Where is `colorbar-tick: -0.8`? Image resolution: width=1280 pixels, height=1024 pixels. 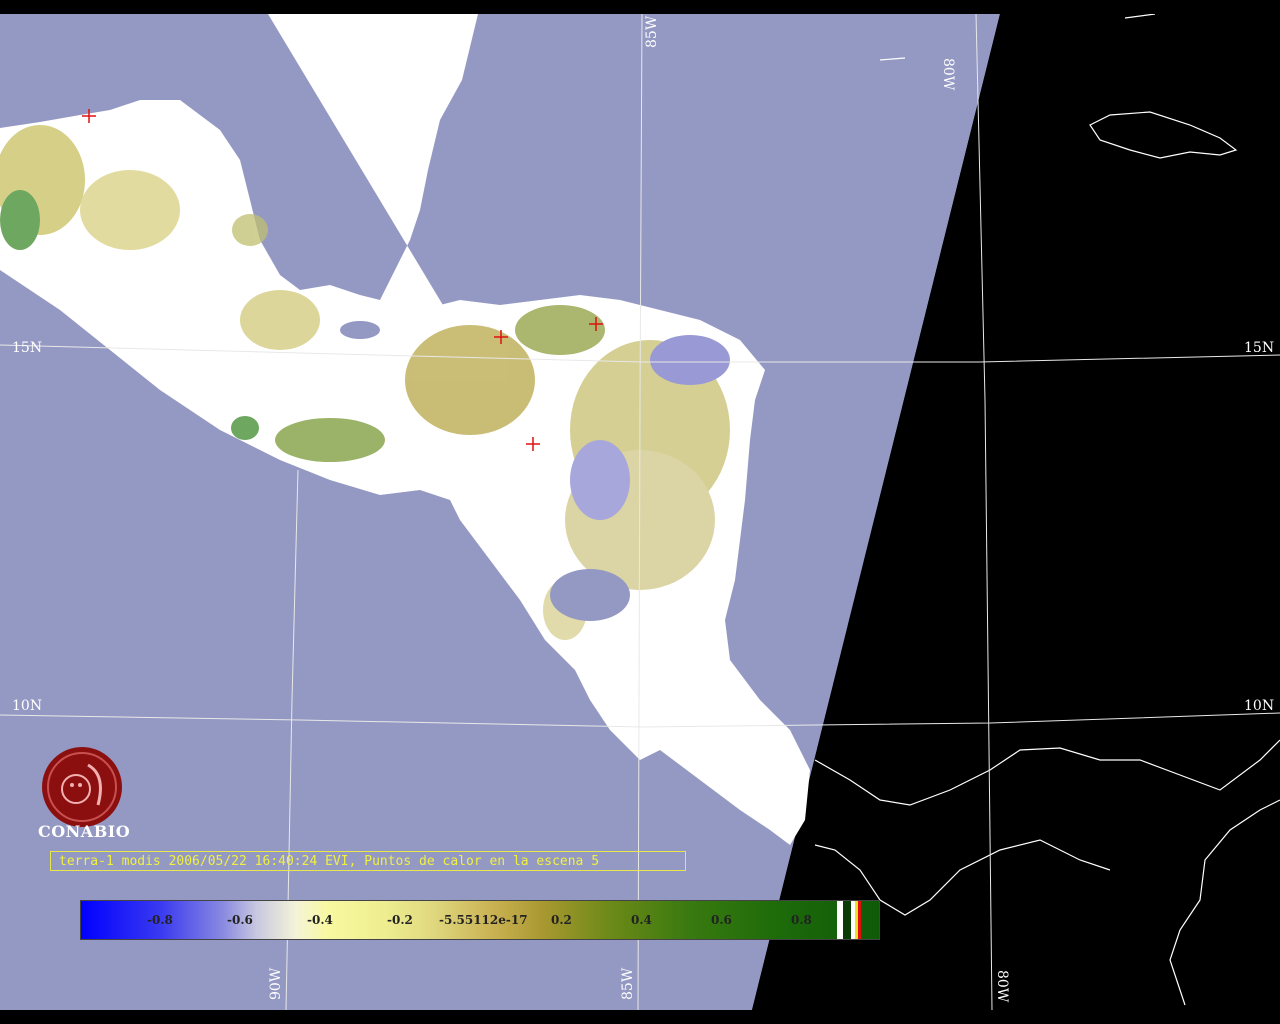 colorbar-tick: -0.8 is located at coordinates (160, 920).